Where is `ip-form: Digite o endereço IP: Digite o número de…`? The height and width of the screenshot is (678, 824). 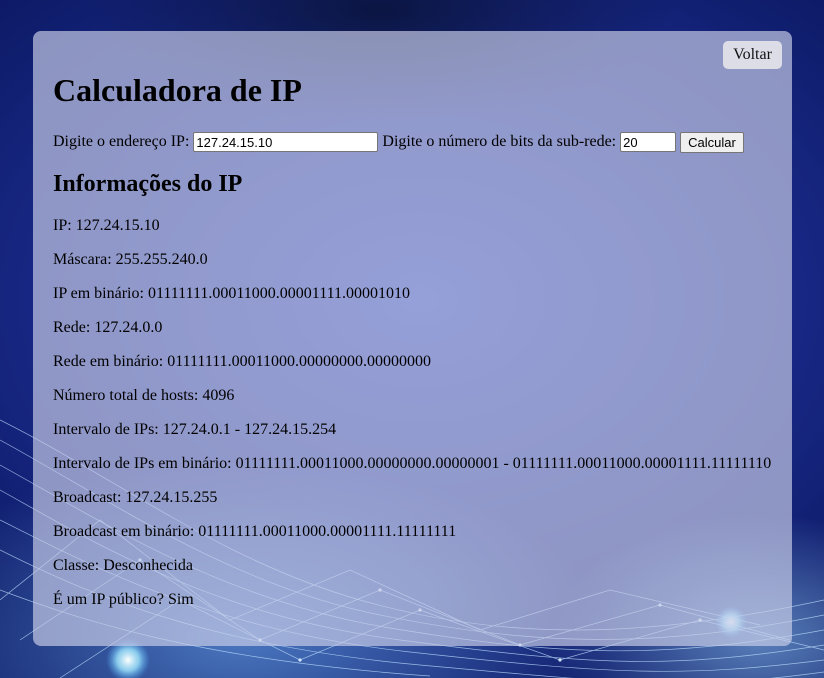
ip-form: Digite o endereço IP: Digite o número de… is located at coordinates (398, 142).